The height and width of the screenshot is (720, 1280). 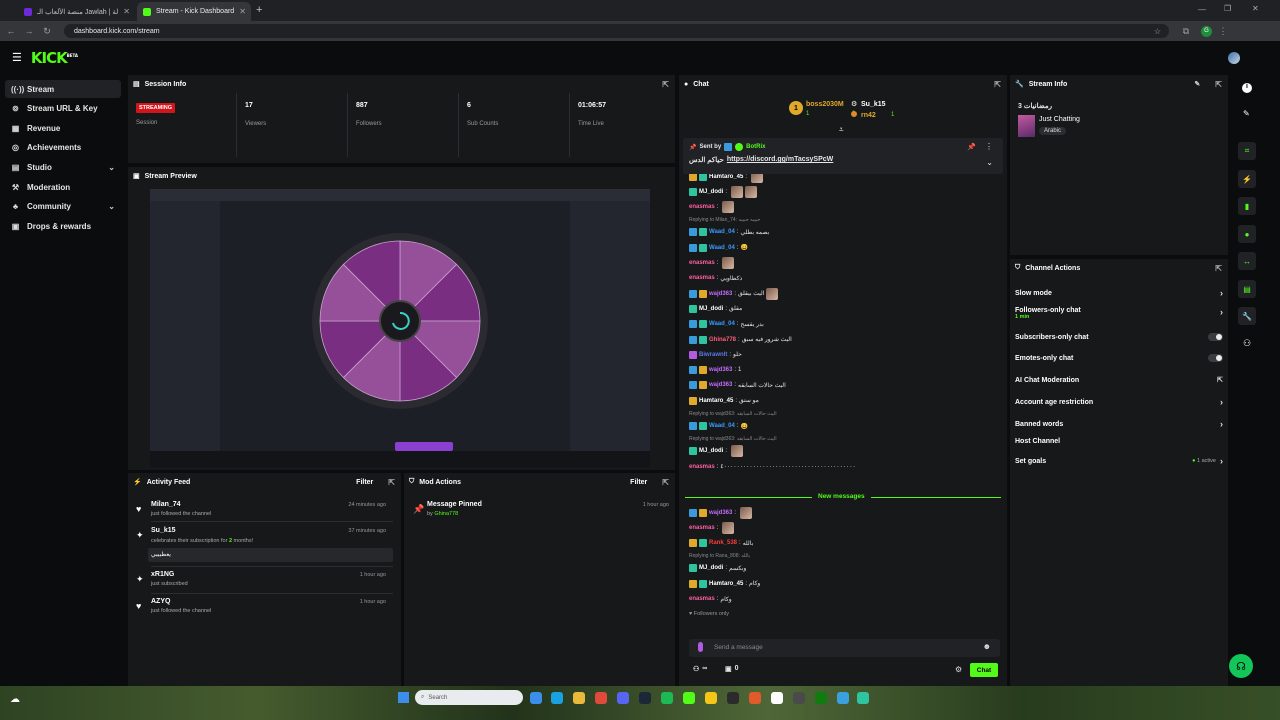 What do you see at coordinates (700, 669) in the screenshot?
I see `viewer-settings: ⚇ ∞` at bounding box center [700, 669].